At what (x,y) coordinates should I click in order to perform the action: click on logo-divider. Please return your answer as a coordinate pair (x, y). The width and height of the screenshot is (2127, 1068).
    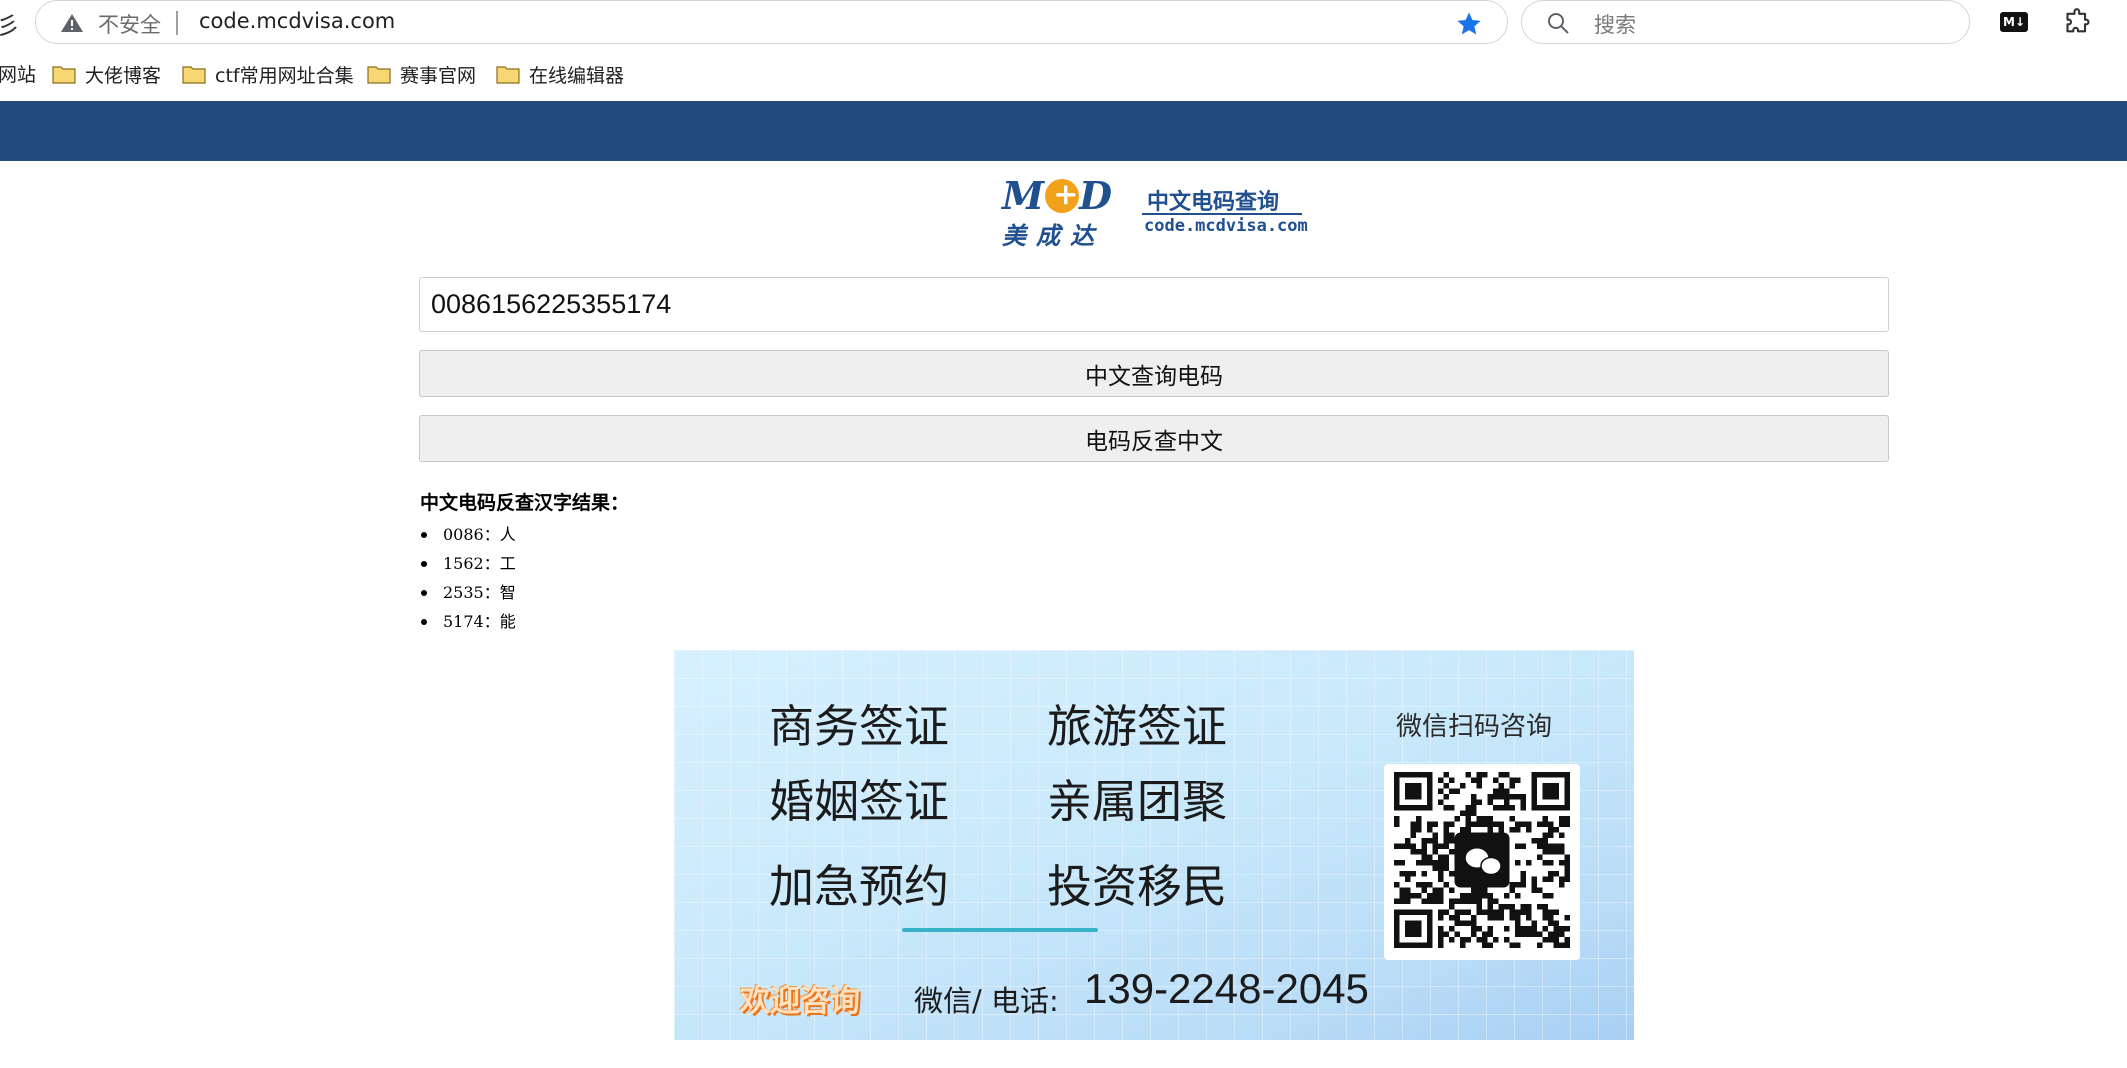
    Looking at the image, I should click on (1222, 214).